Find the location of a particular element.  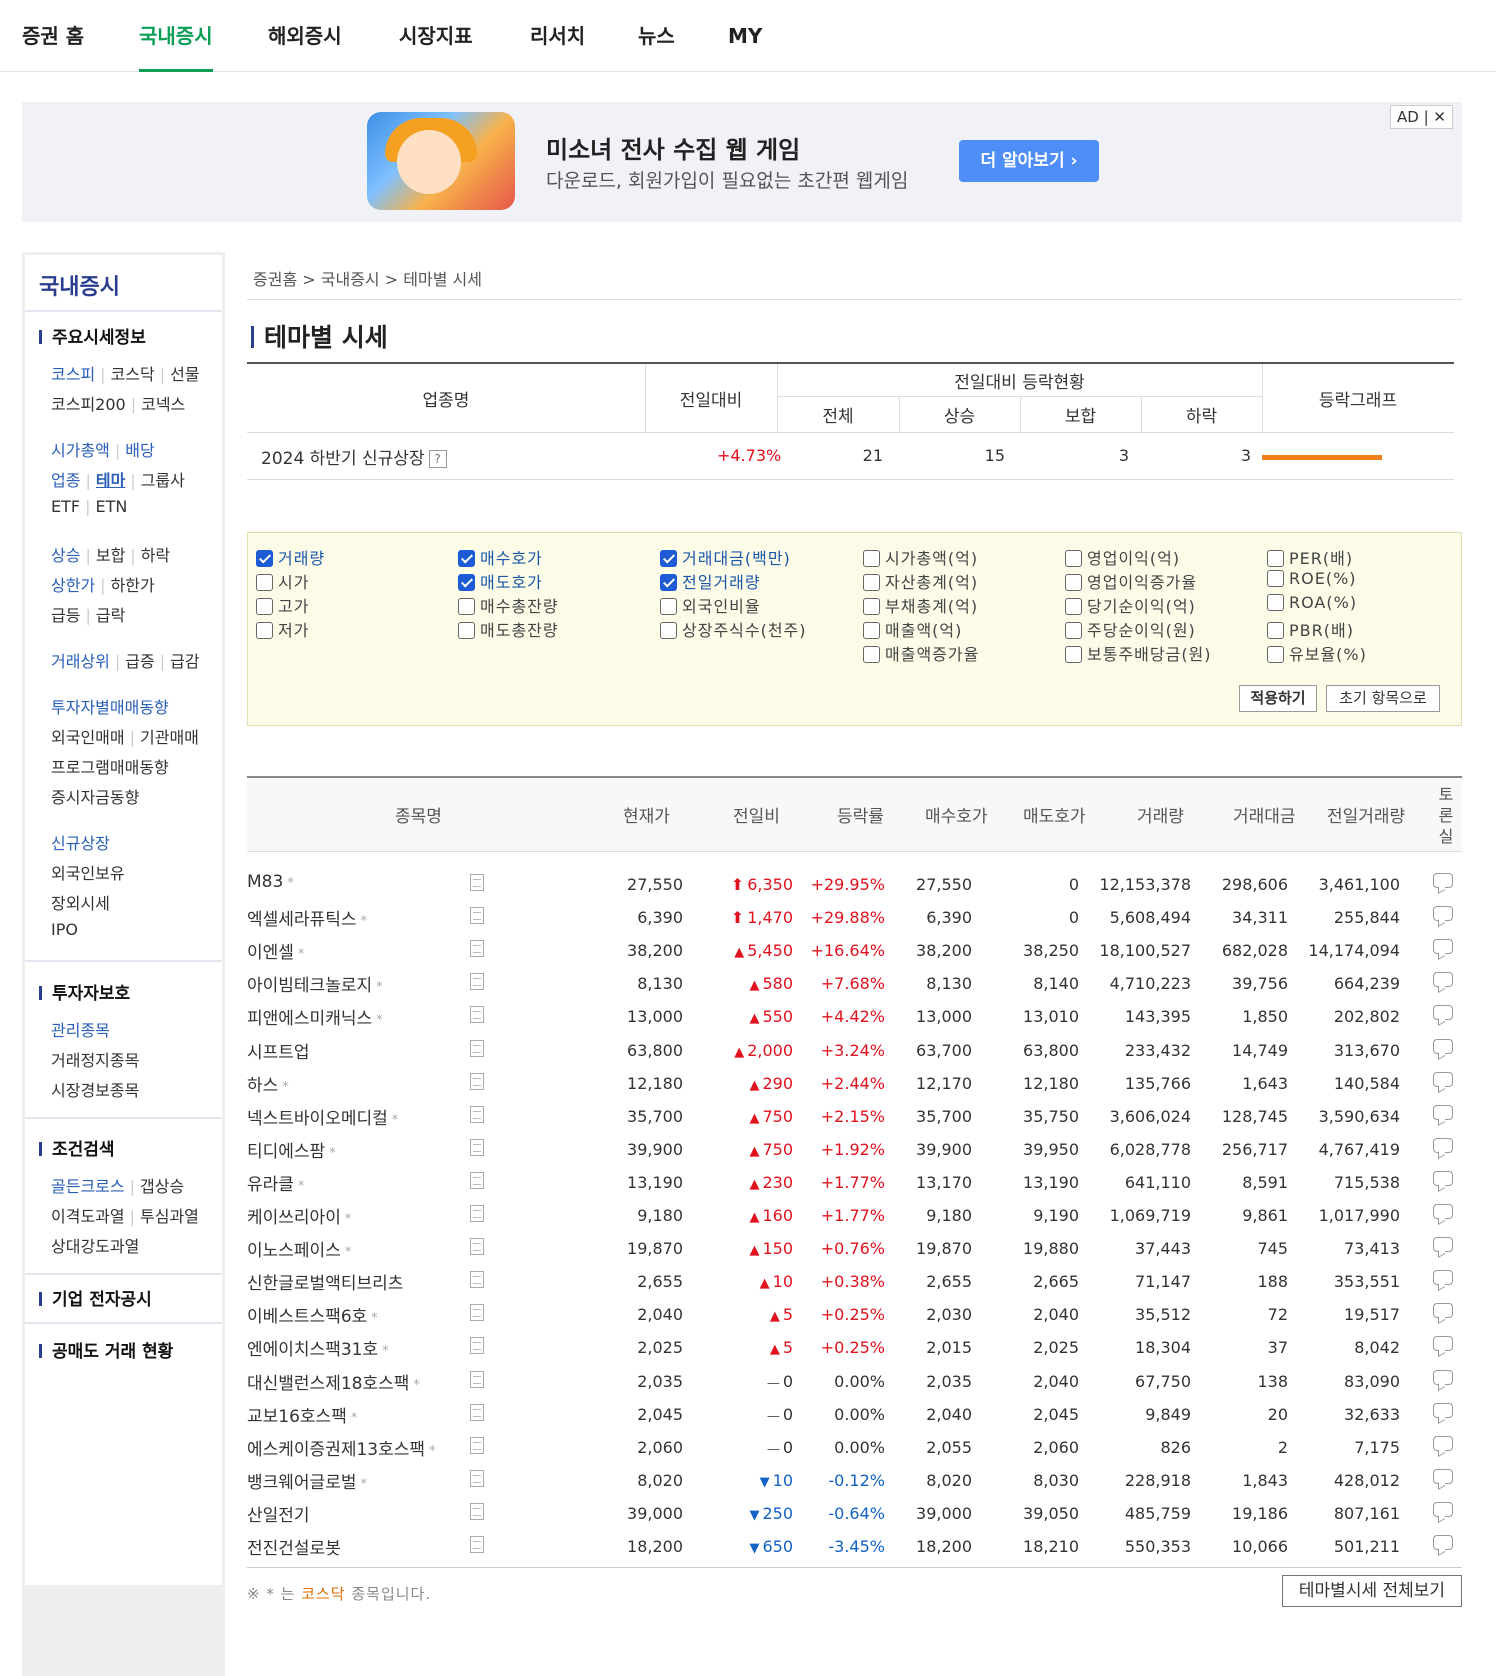

tab-overseas-market: 해외증시 is located at coordinates (305, 36).